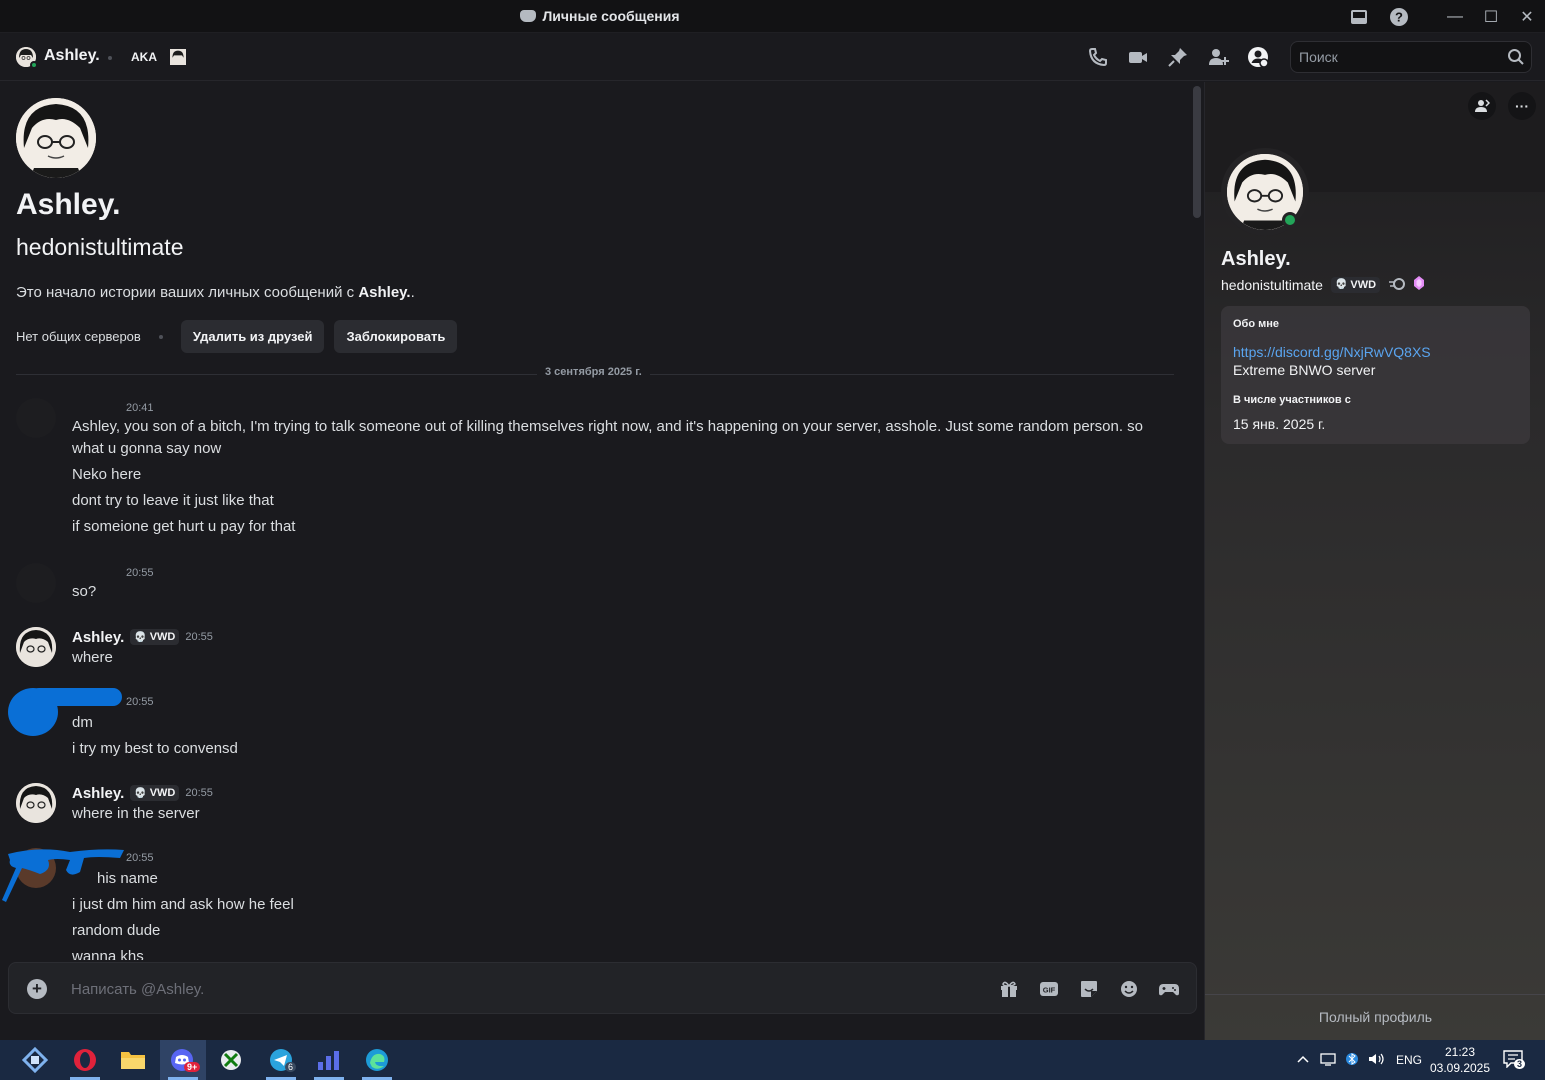 Image resolution: width=1545 pixels, height=1080 pixels. I want to click on network-icon, so click(1328, 1060).